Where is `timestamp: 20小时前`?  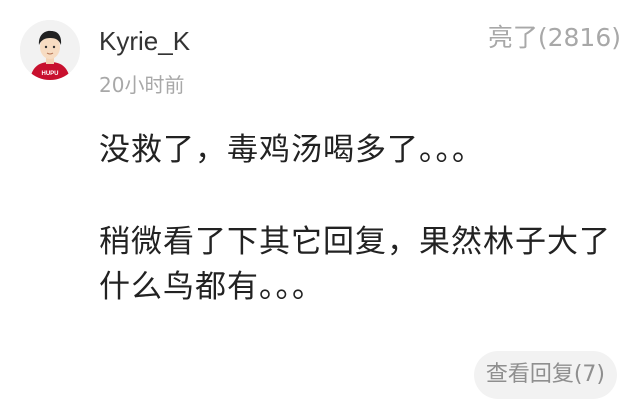
timestamp: 20小时前 is located at coordinates (142, 85).